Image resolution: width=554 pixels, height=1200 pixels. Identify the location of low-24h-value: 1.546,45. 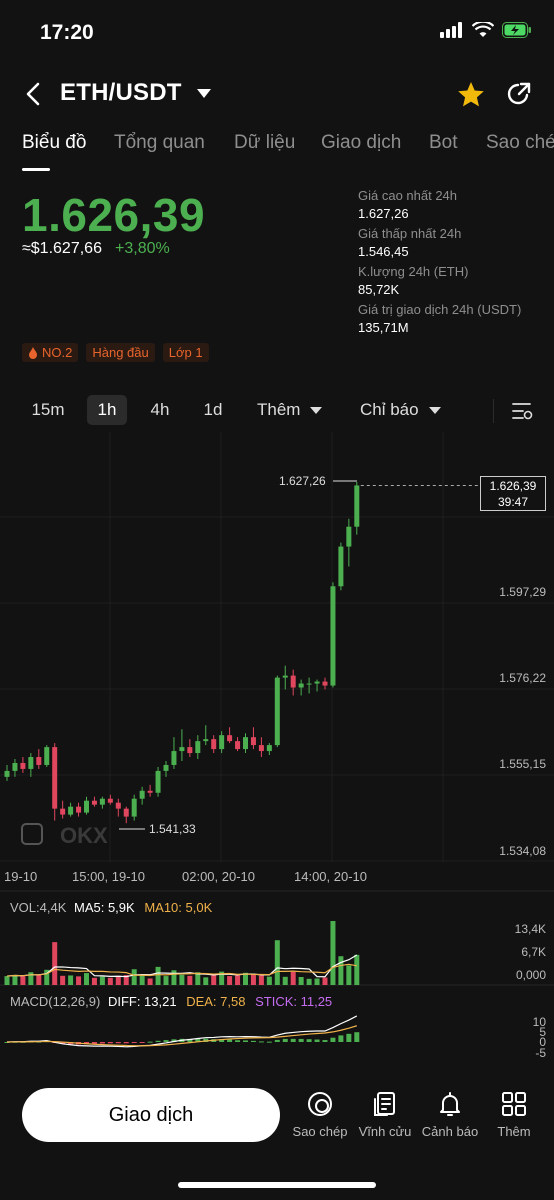
(383, 251).